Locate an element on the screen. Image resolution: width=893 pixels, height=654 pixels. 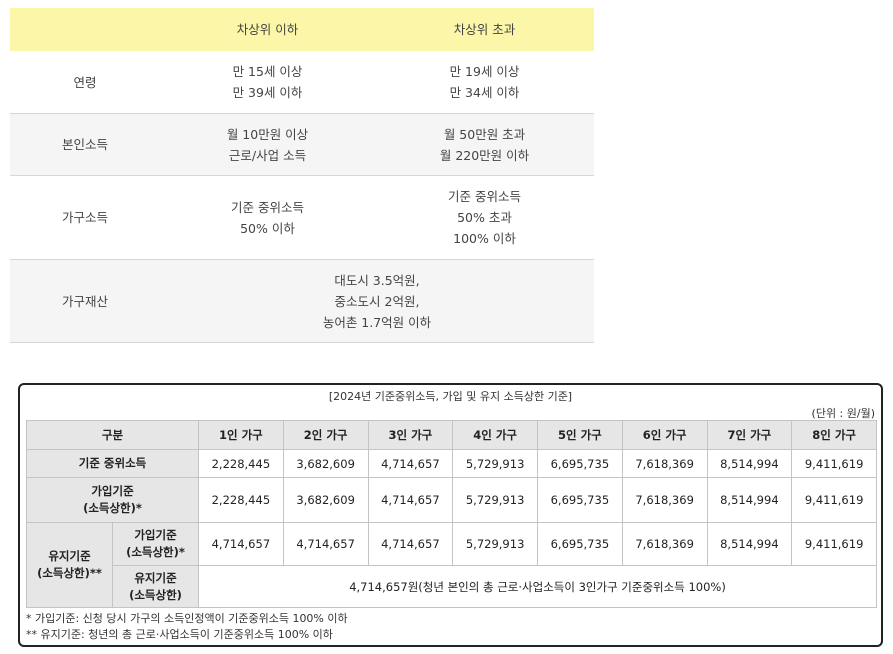
cell-line: 만 19세 이상 is located at coordinates (484, 71).